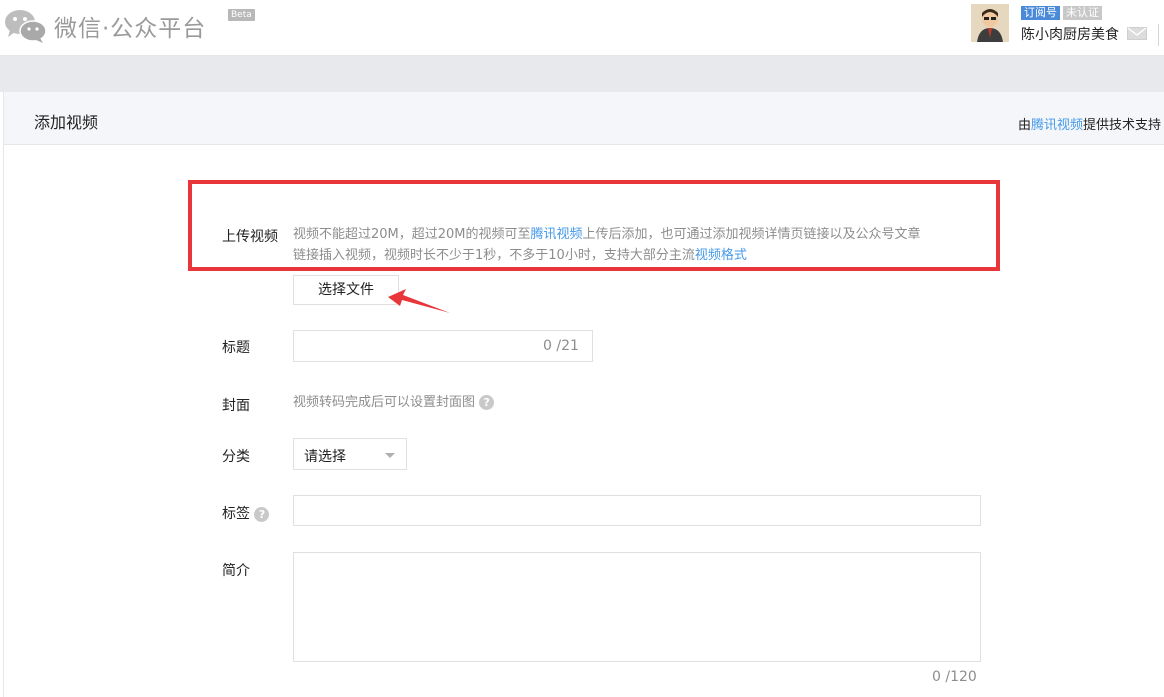 The width and height of the screenshot is (1164, 697). I want to click on powered-suffix: 提供技术支持, so click(1122, 125).